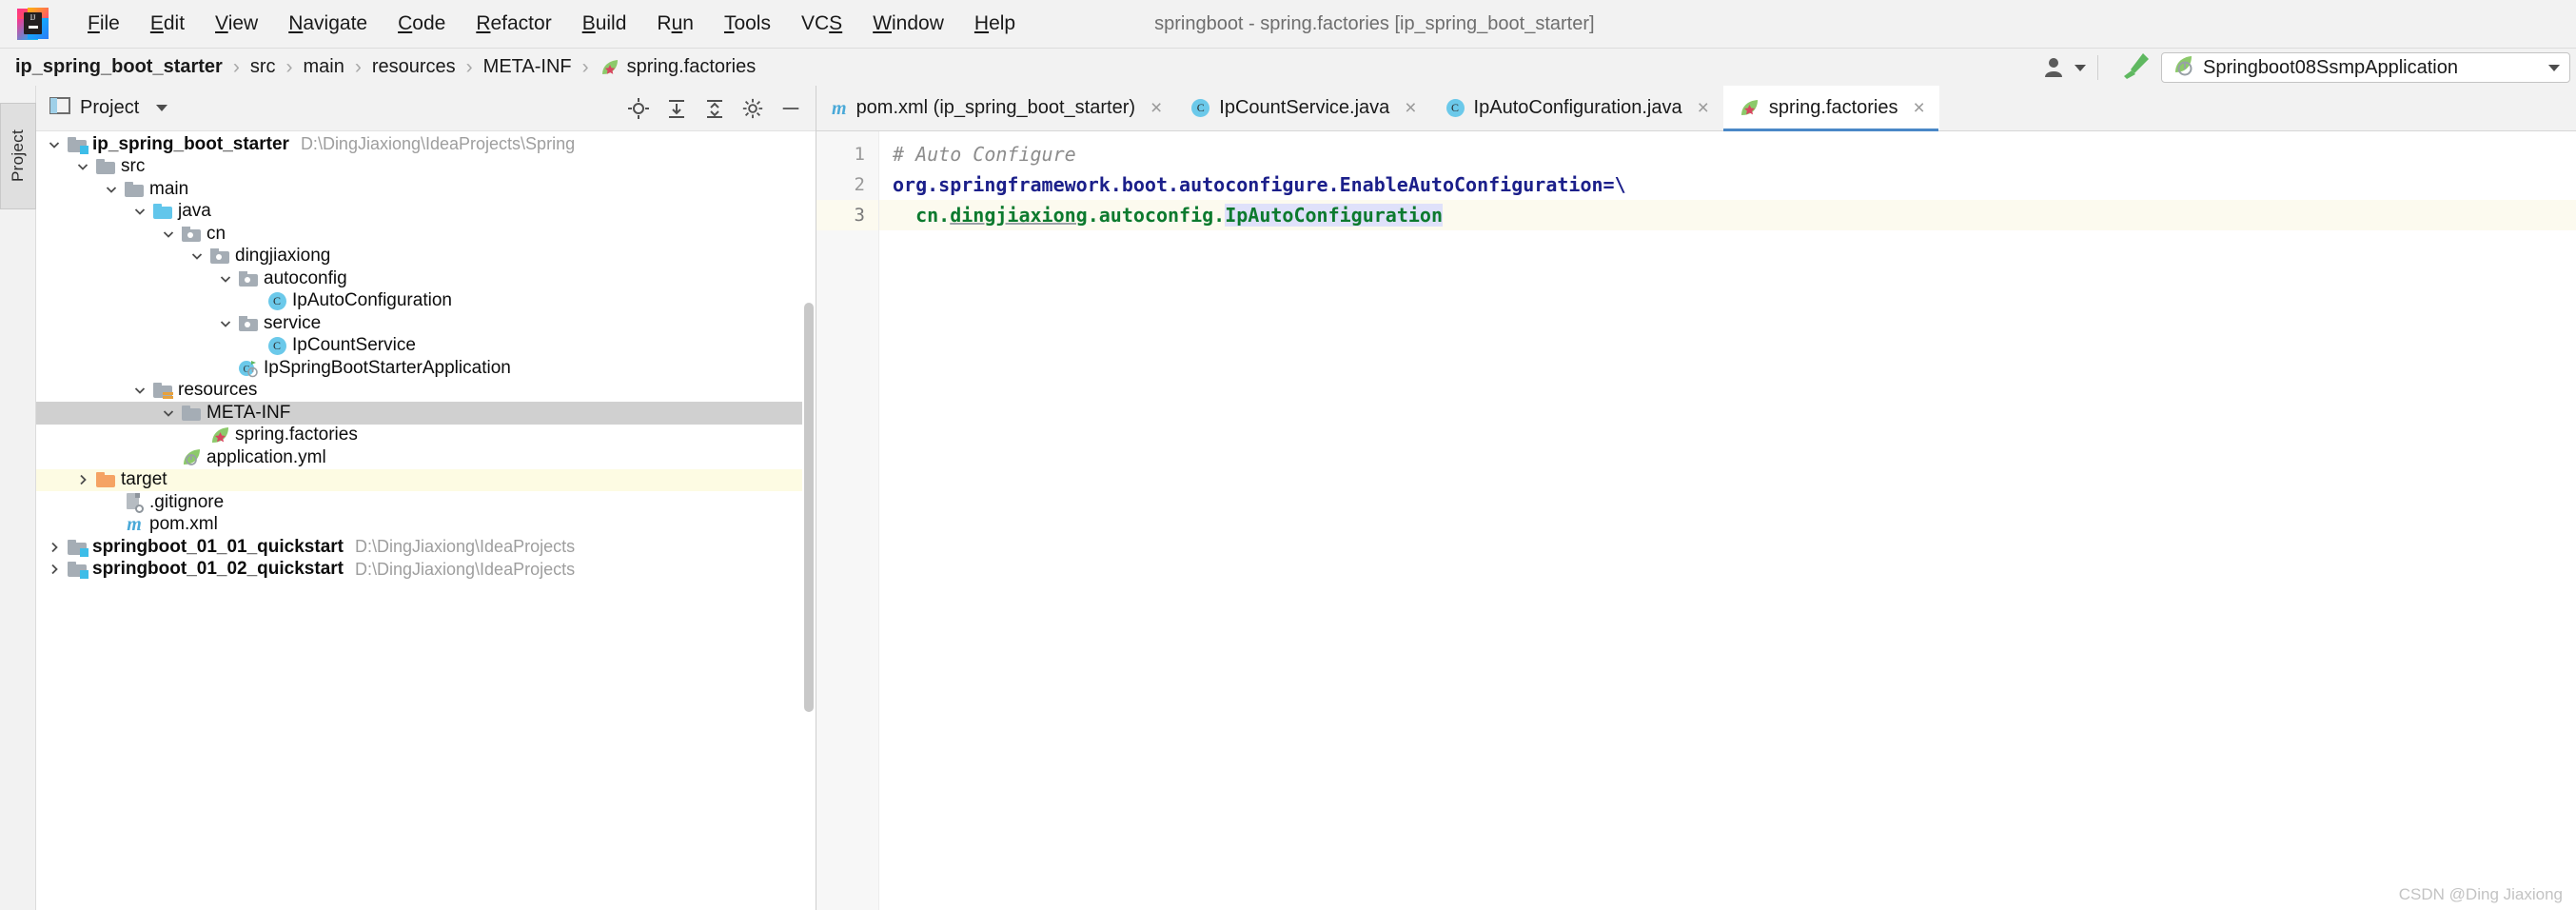 This screenshot has height=910, width=2576. I want to click on tree-node: resources, so click(426, 391).